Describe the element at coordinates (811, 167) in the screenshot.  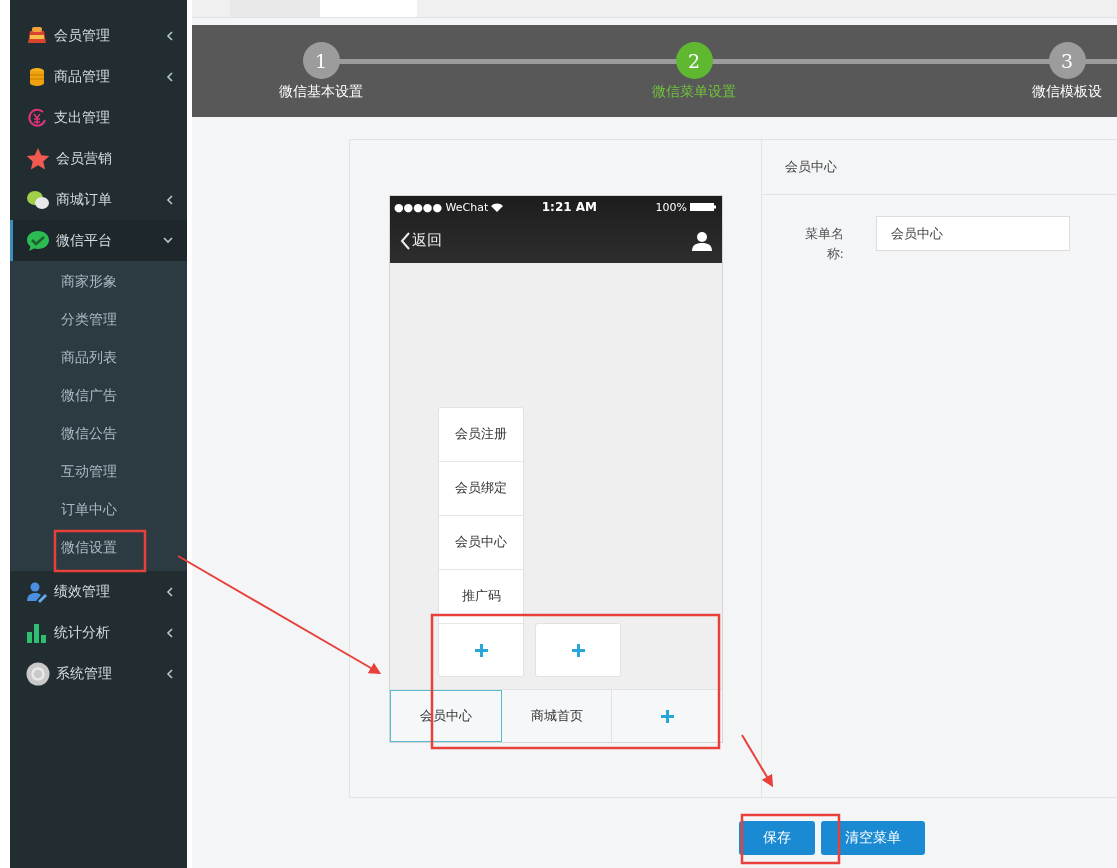
I see `editor-title: 会员中心` at that location.